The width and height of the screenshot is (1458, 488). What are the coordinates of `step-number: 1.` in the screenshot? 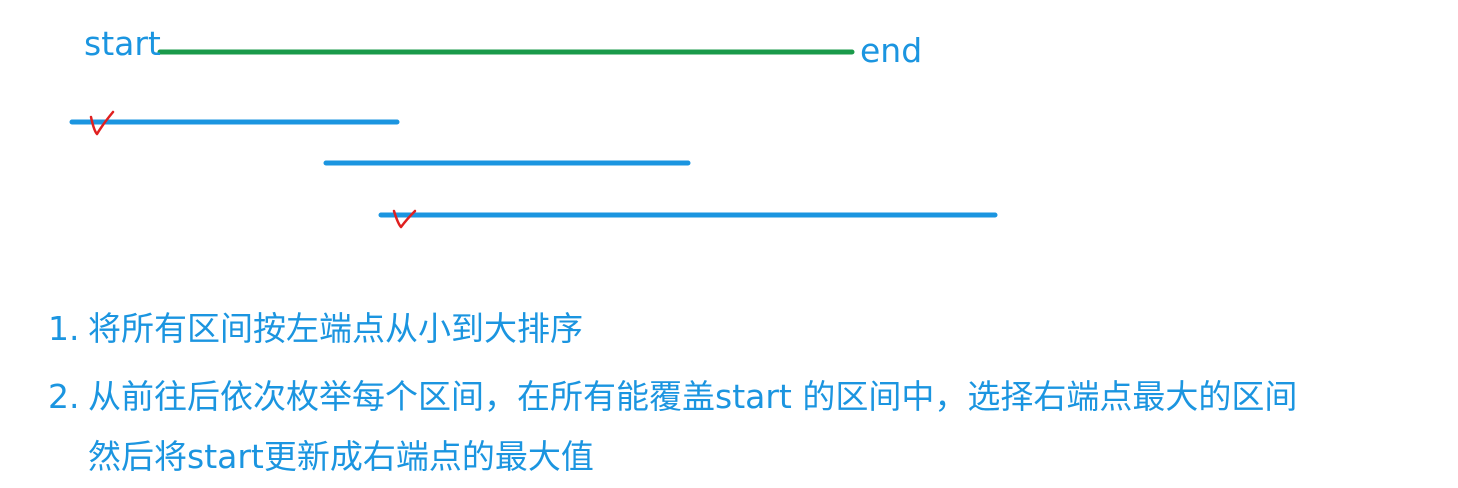 It's located at (64, 328).